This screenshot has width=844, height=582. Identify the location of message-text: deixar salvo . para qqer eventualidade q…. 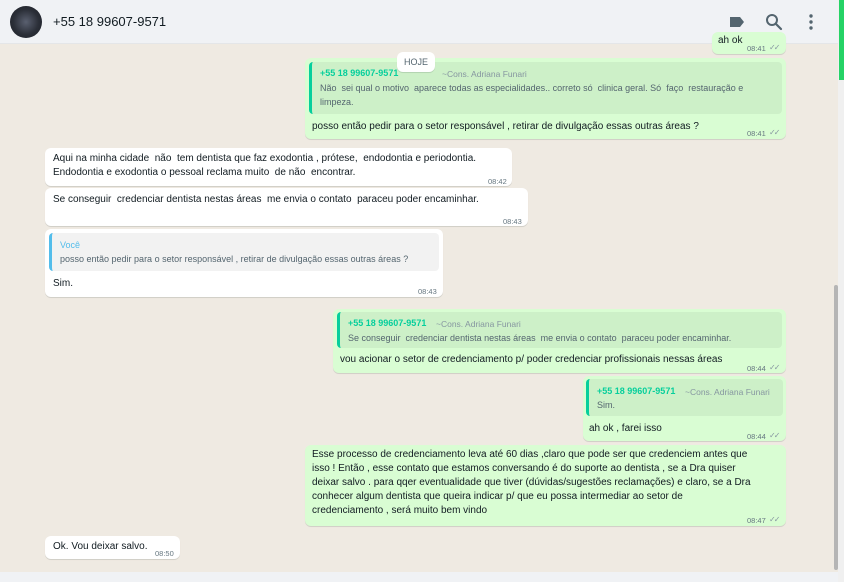
(531, 482).